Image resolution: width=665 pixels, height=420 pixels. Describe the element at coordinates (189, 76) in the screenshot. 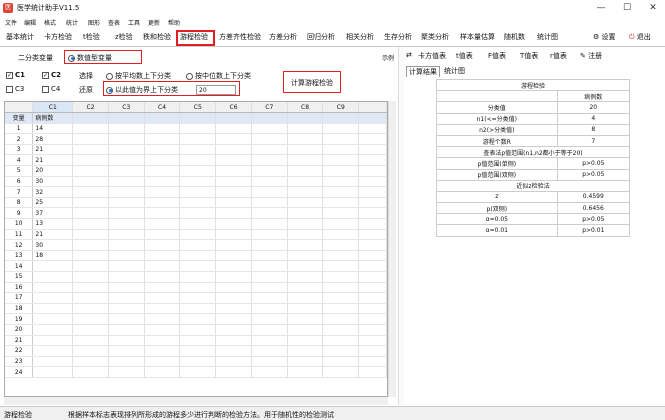

I see `radio-median` at that location.